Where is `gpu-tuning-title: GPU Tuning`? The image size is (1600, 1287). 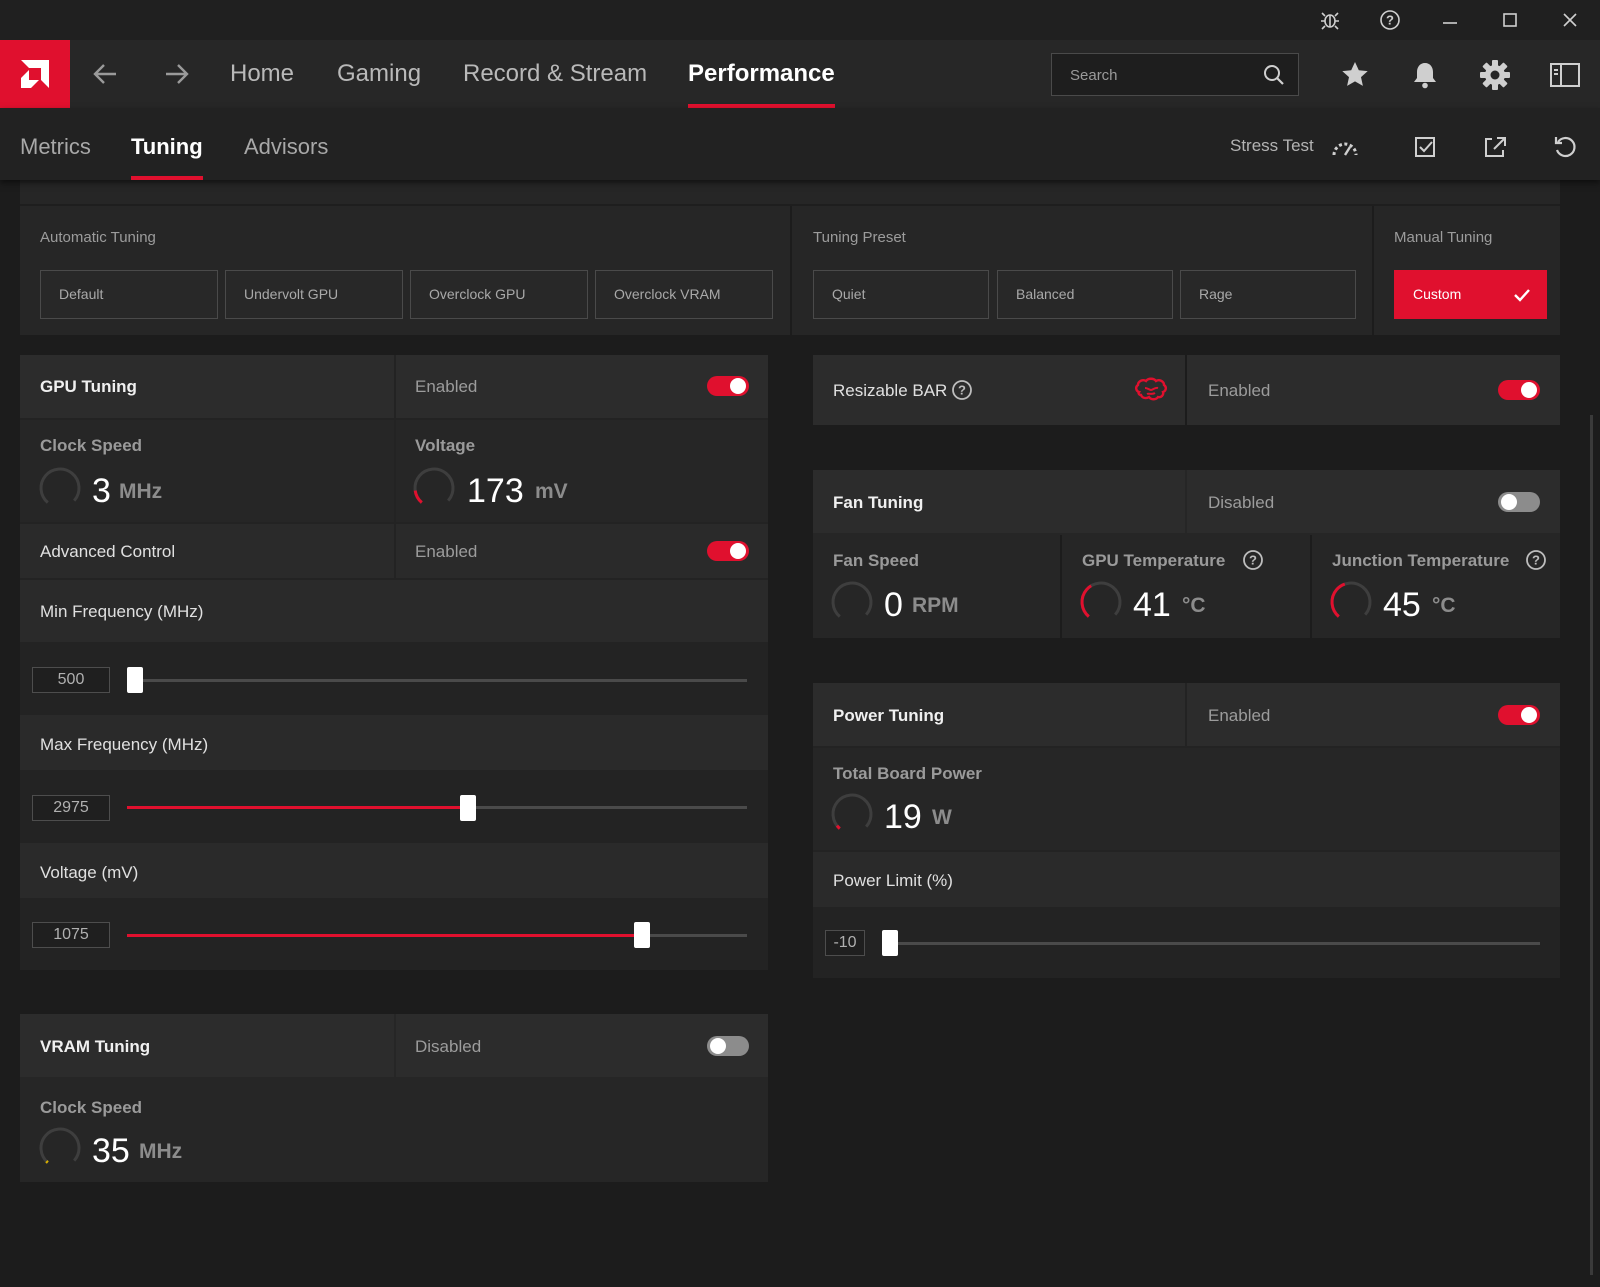 gpu-tuning-title: GPU Tuning is located at coordinates (88, 386).